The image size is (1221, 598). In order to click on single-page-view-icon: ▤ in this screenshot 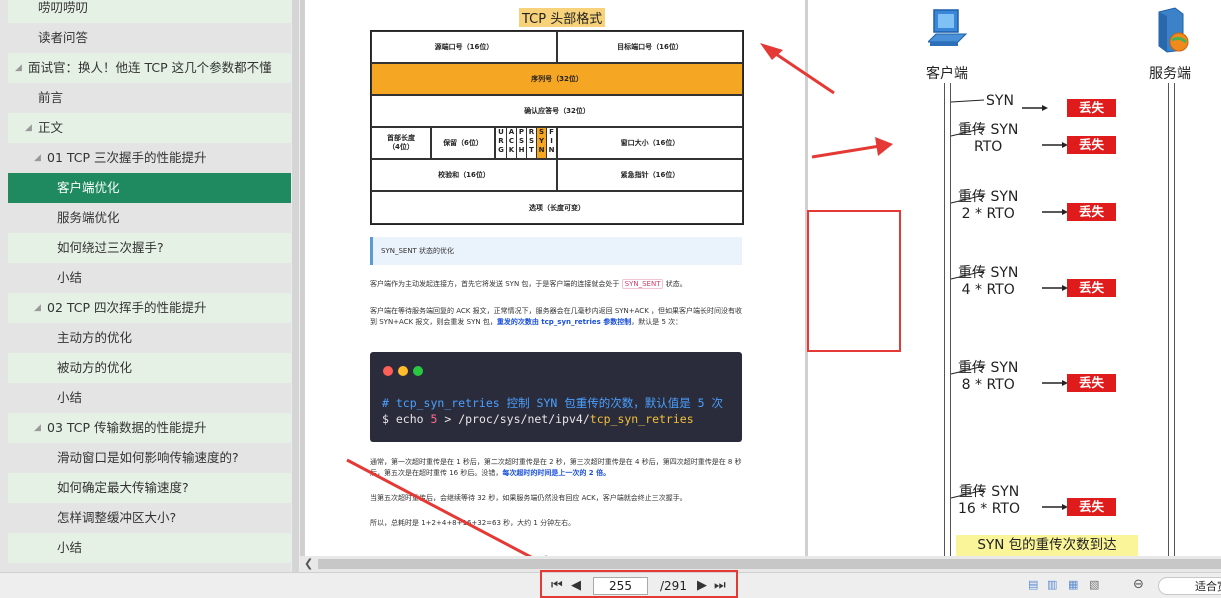, I will do `click(1034, 585)`.